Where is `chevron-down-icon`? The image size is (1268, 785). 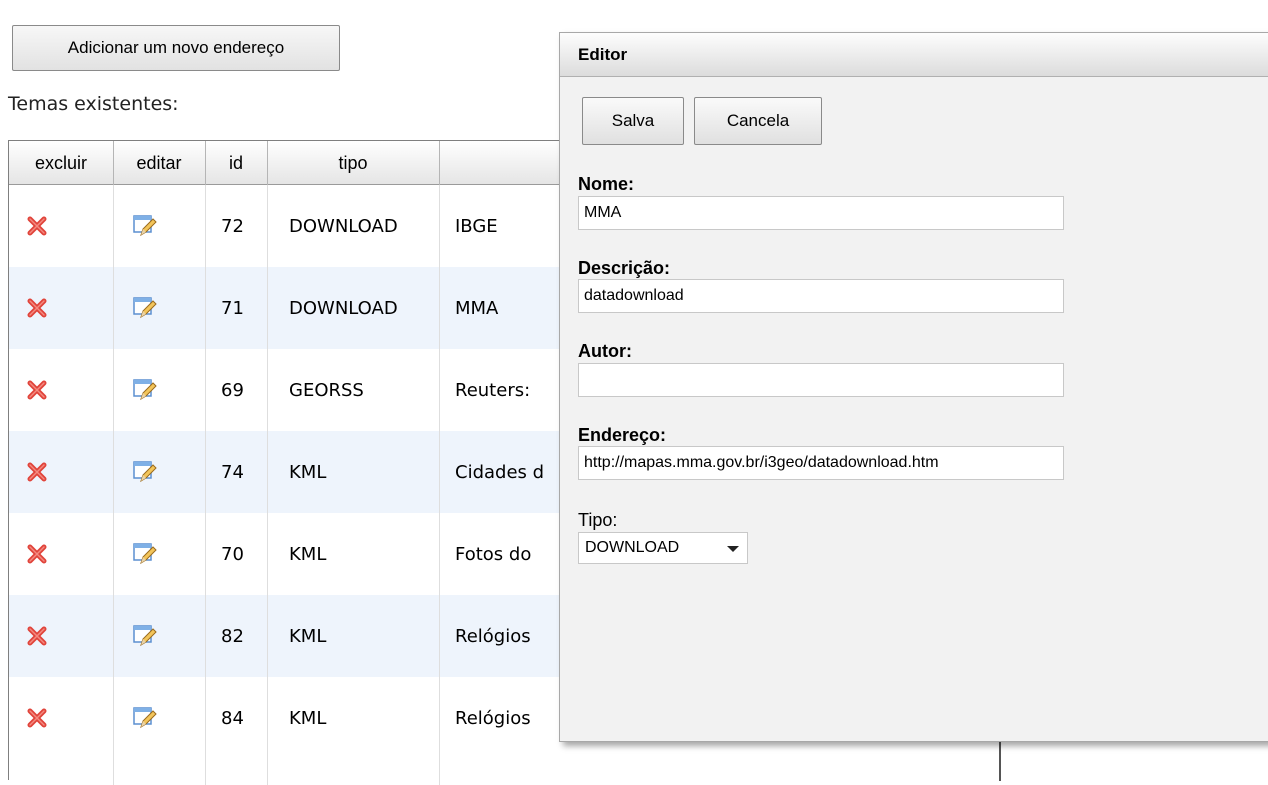 chevron-down-icon is located at coordinates (733, 549).